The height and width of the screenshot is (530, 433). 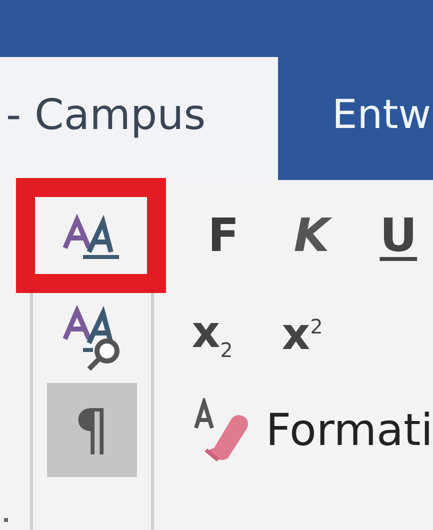 I want to click on letter-pair-icon, so click(x=91, y=237).